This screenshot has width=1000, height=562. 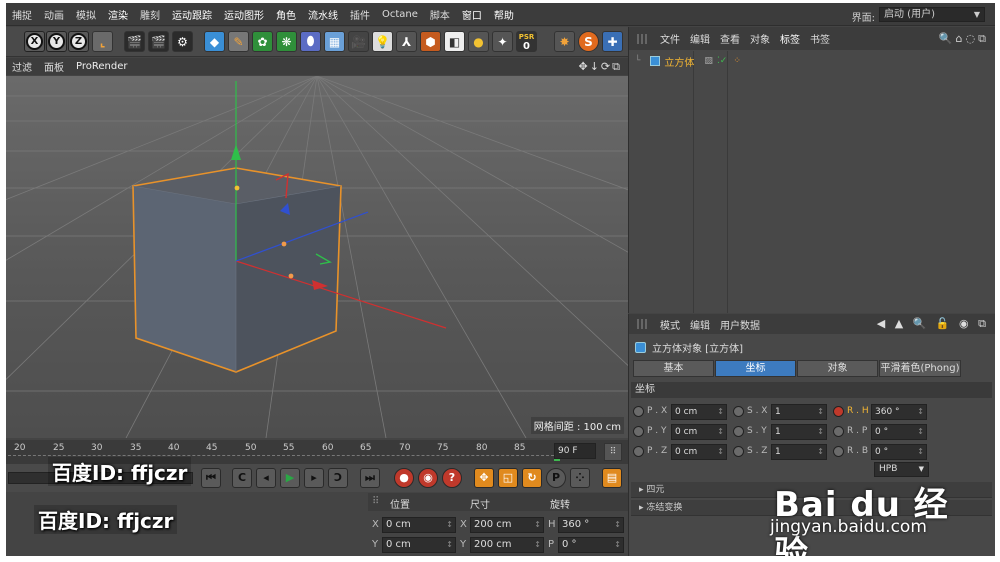 What do you see at coordinates (708, 61) in the screenshot?
I see `visibility-toggle-icon: ▨` at bounding box center [708, 61].